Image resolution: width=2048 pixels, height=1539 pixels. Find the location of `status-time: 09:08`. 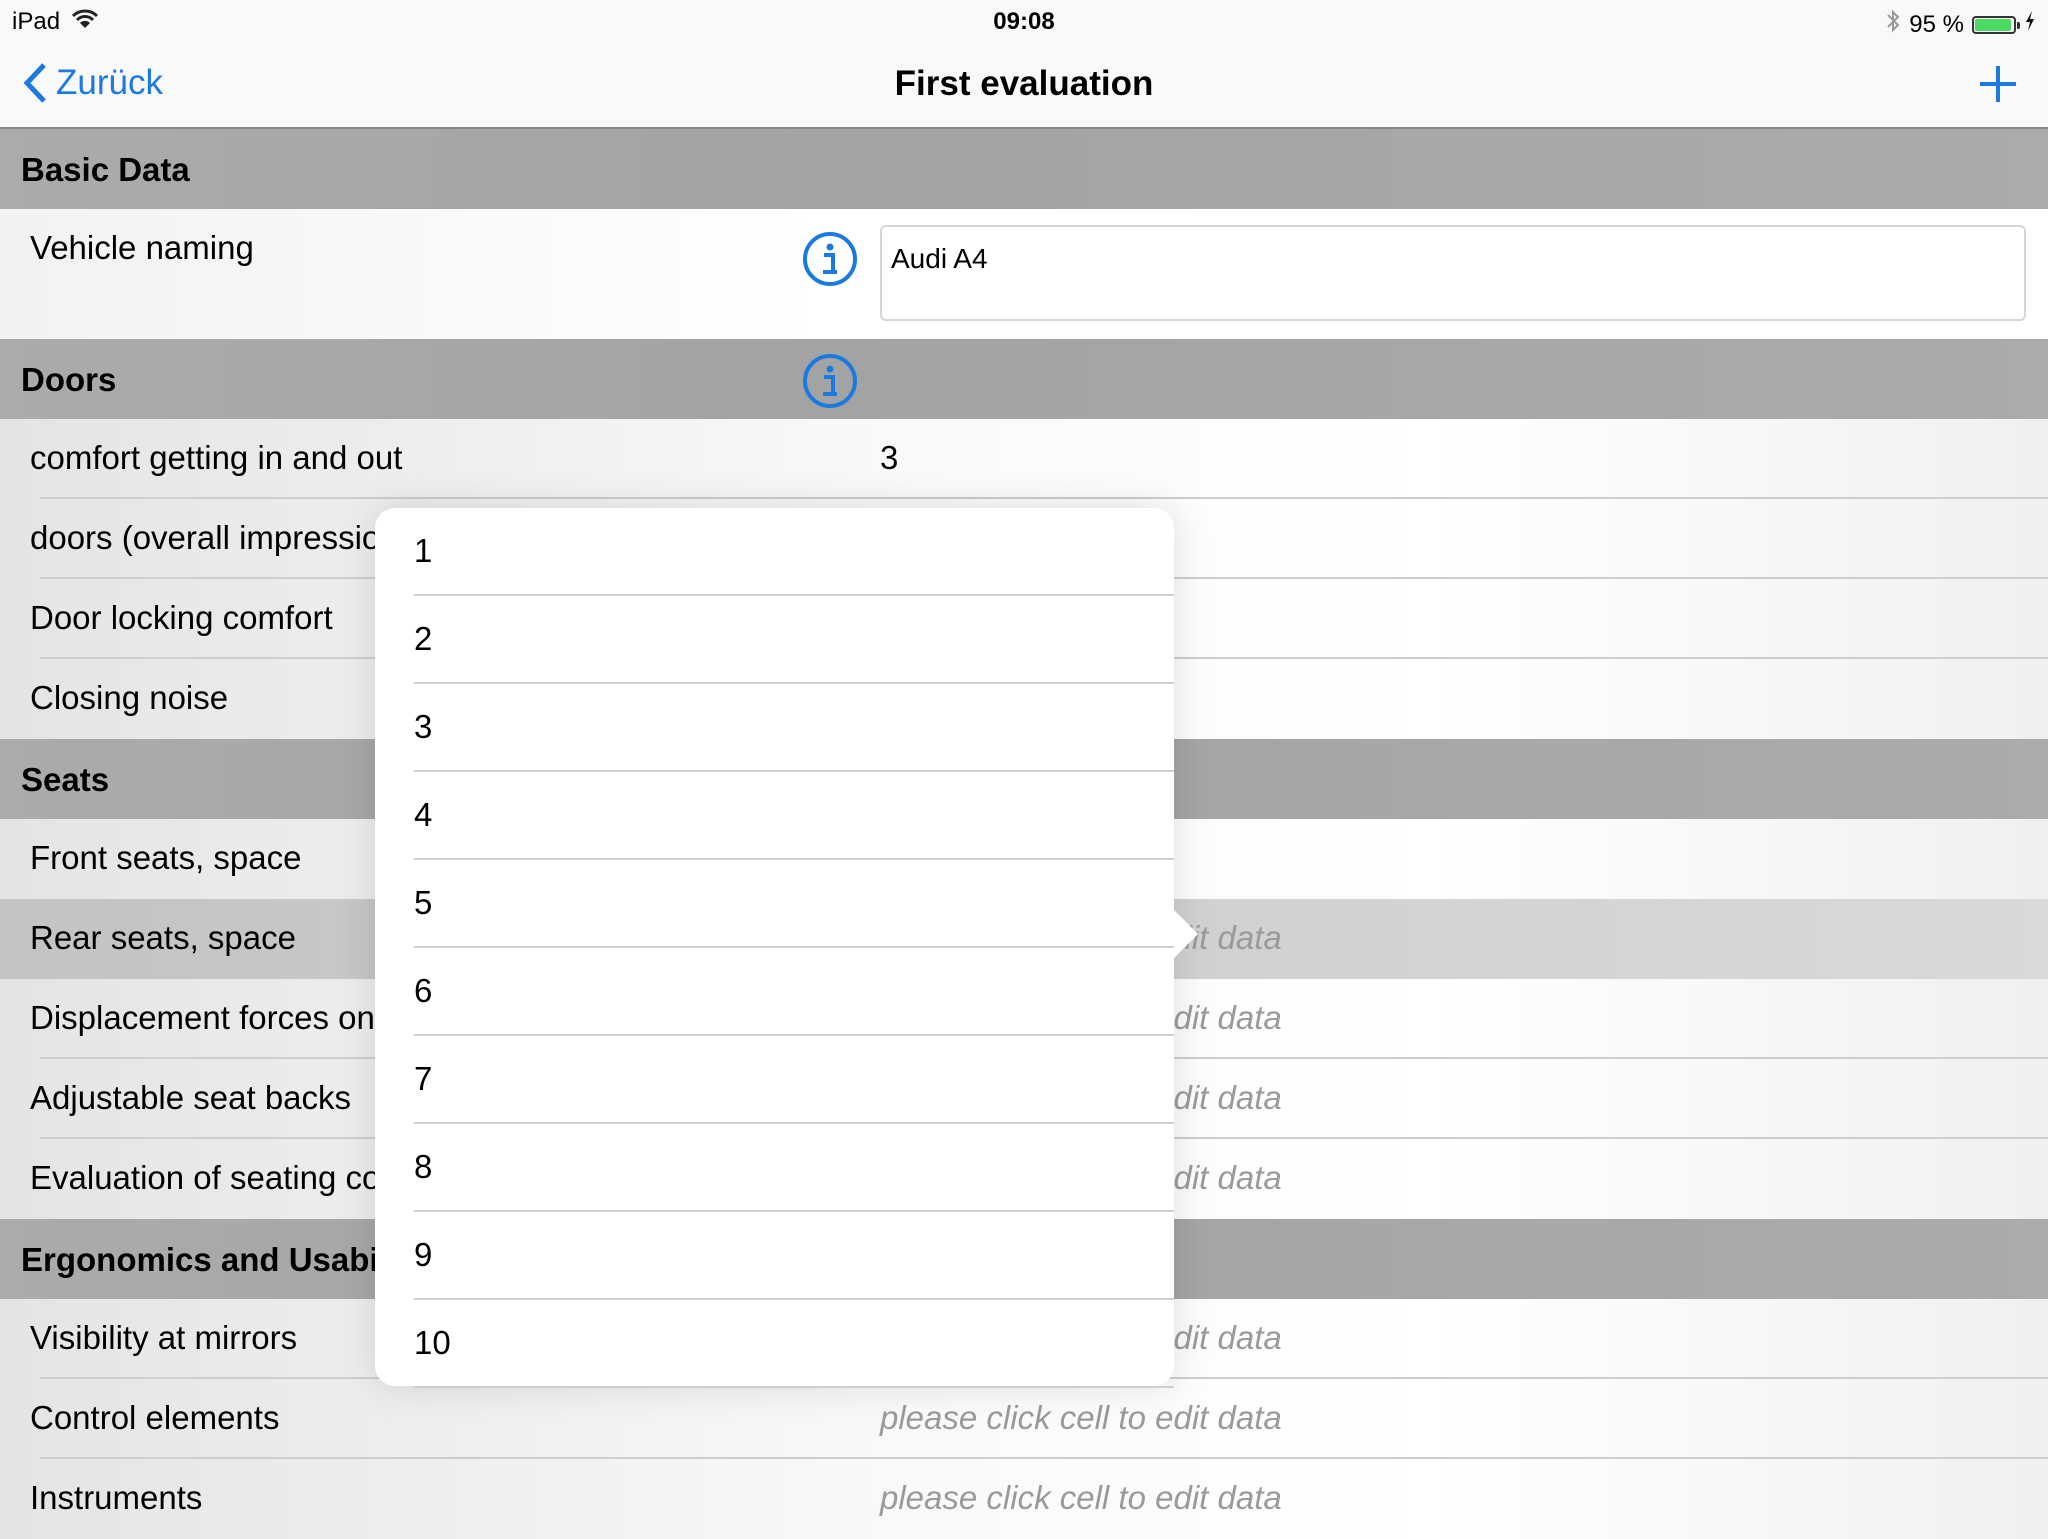

status-time: 09:08 is located at coordinates (1024, 21).